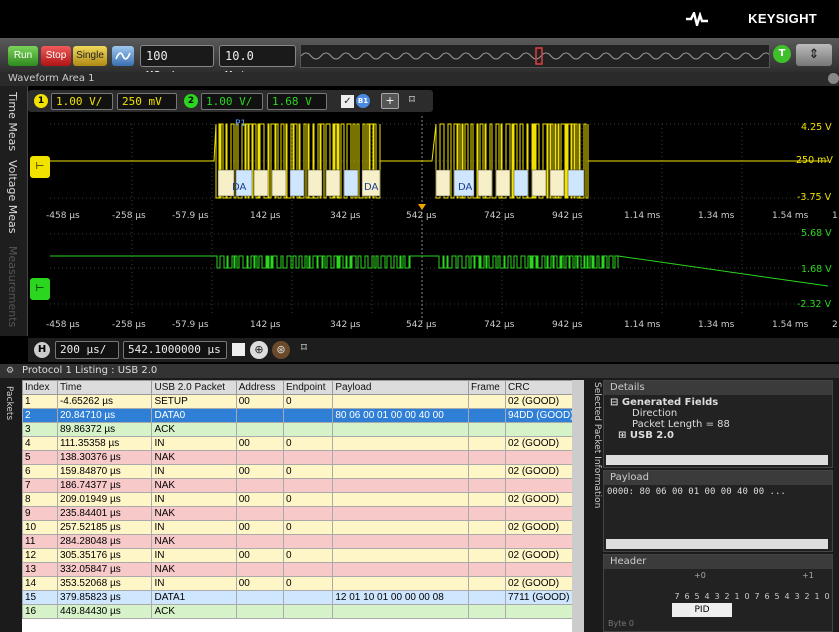 The height and width of the screenshot is (632, 839). What do you see at coordinates (718, 402) in the screenshot?
I see `generated-fields-node: ⊟ Generated Fields` at bounding box center [718, 402].